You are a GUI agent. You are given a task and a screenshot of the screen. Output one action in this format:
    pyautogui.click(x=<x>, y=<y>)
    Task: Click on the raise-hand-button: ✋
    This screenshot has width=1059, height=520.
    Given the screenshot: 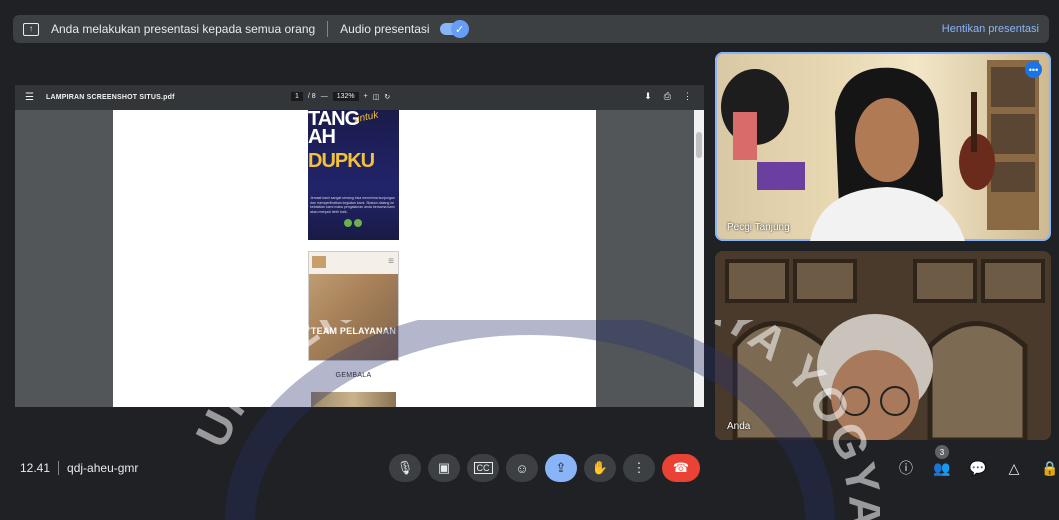 What is the action you would take?
    pyautogui.click(x=600, y=468)
    